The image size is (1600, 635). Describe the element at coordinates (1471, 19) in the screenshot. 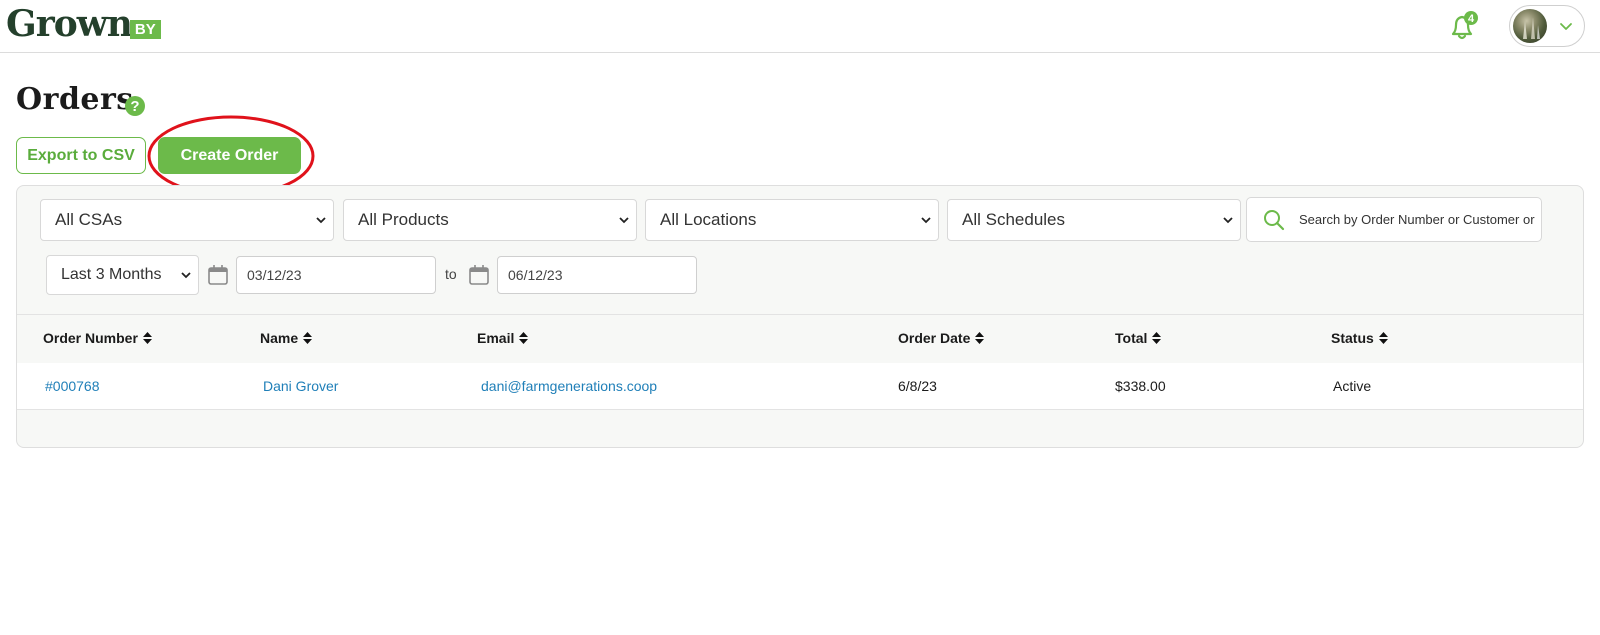

I see `notification-count: 4` at that location.